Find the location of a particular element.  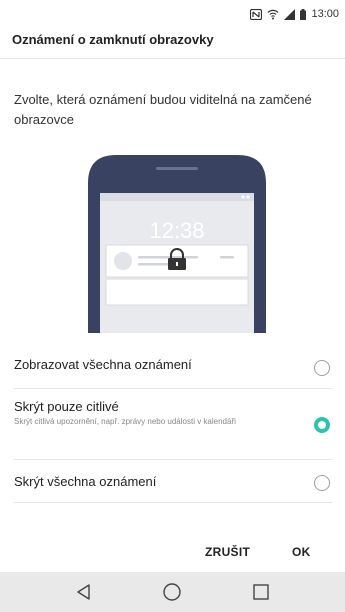

cancel-button: ZRUŠIT is located at coordinates (227, 552).